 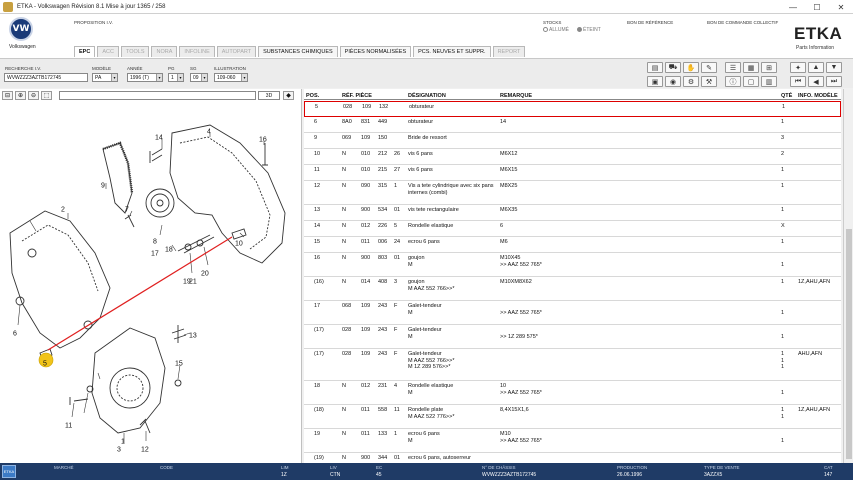 What do you see at coordinates (572, 229) in the screenshot?
I see `table-row: 14 N 012 226 5 Rondelle elastique 6 X` at bounding box center [572, 229].